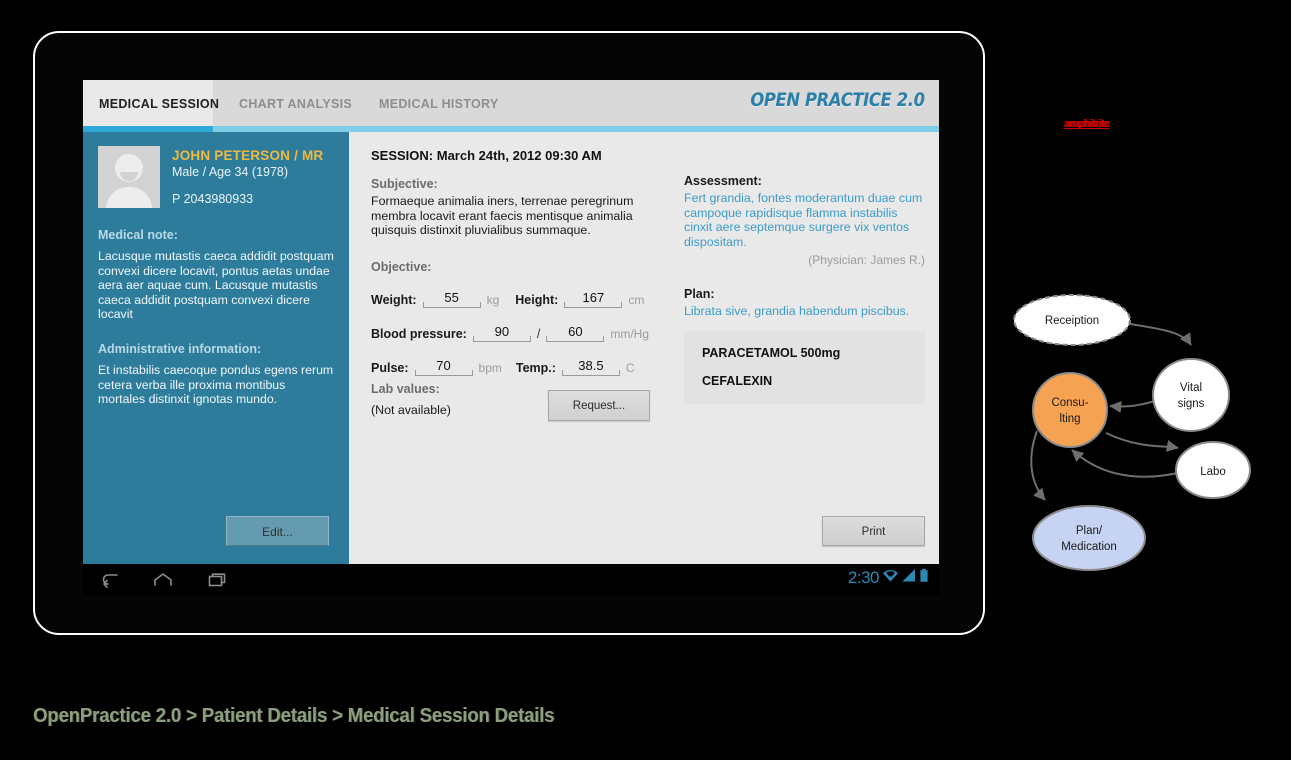 This screenshot has width=1291, height=760. I want to click on workflow-node-plan-medication: Plan/ Medication, so click(1089, 538).